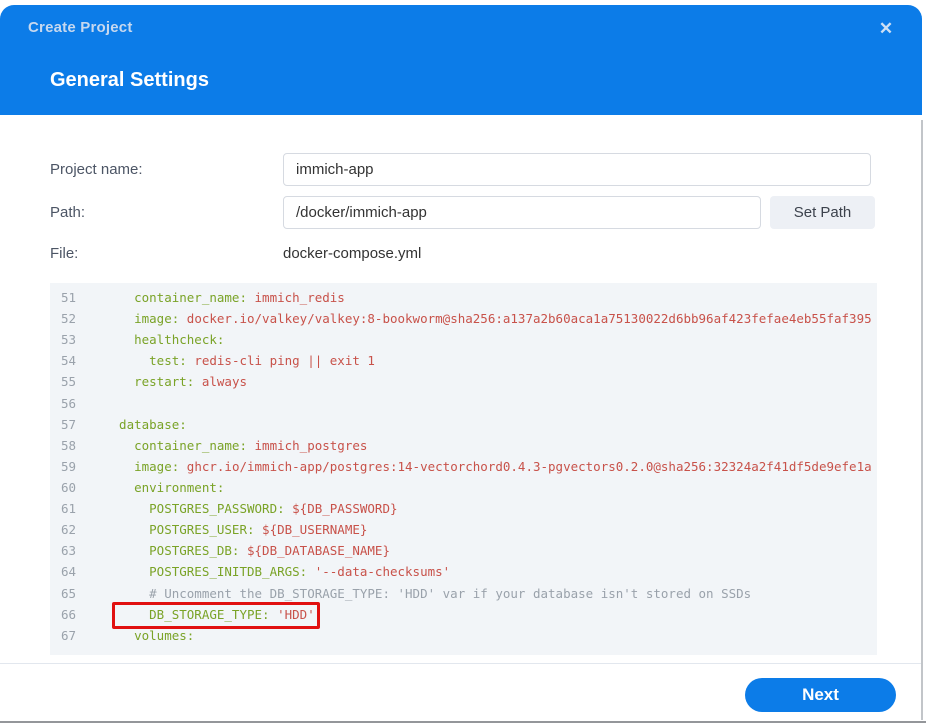  What do you see at coordinates (820, 695) in the screenshot?
I see `next-button: Next` at bounding box center [820, 695].